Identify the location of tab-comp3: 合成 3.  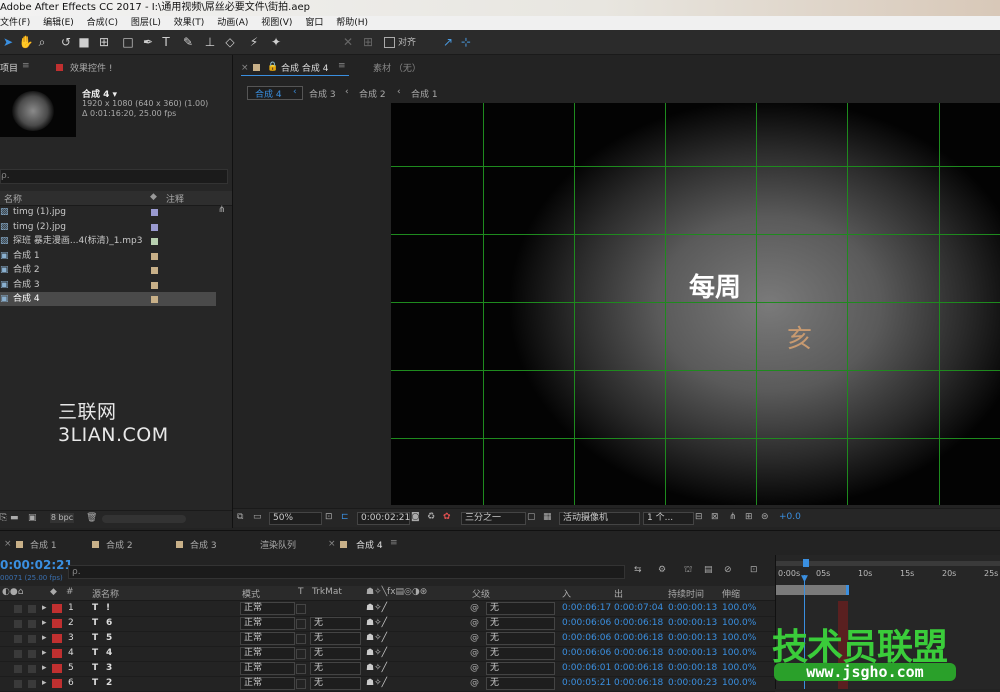
(203, 544).